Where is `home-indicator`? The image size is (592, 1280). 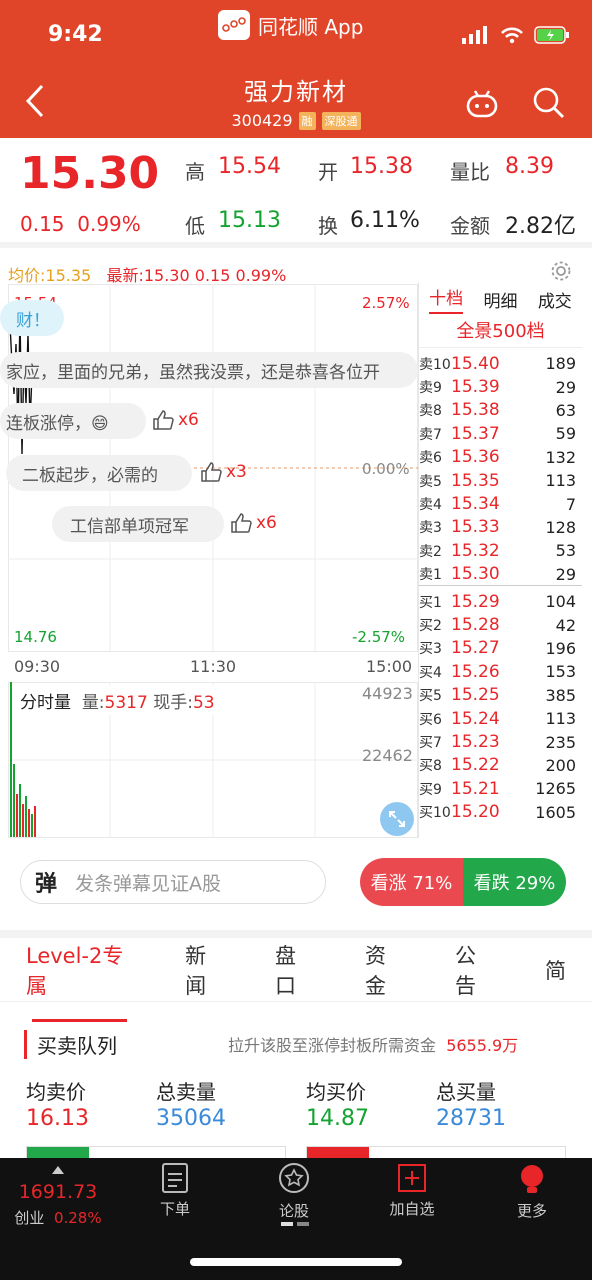
home-indicator is located at coordinates (296, 1262).